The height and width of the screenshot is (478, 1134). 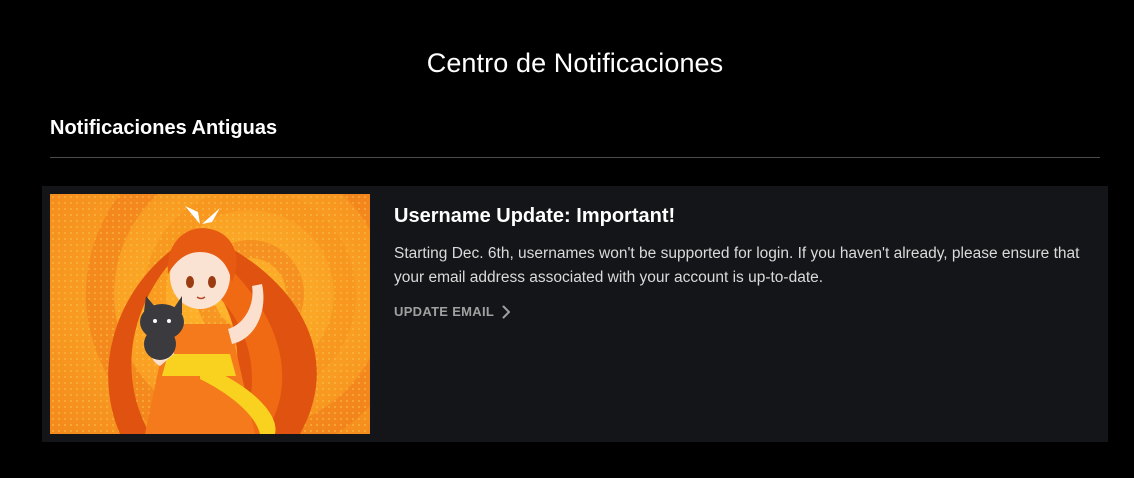 I want to click on mascot-illustration, so click(x=210, y=314).